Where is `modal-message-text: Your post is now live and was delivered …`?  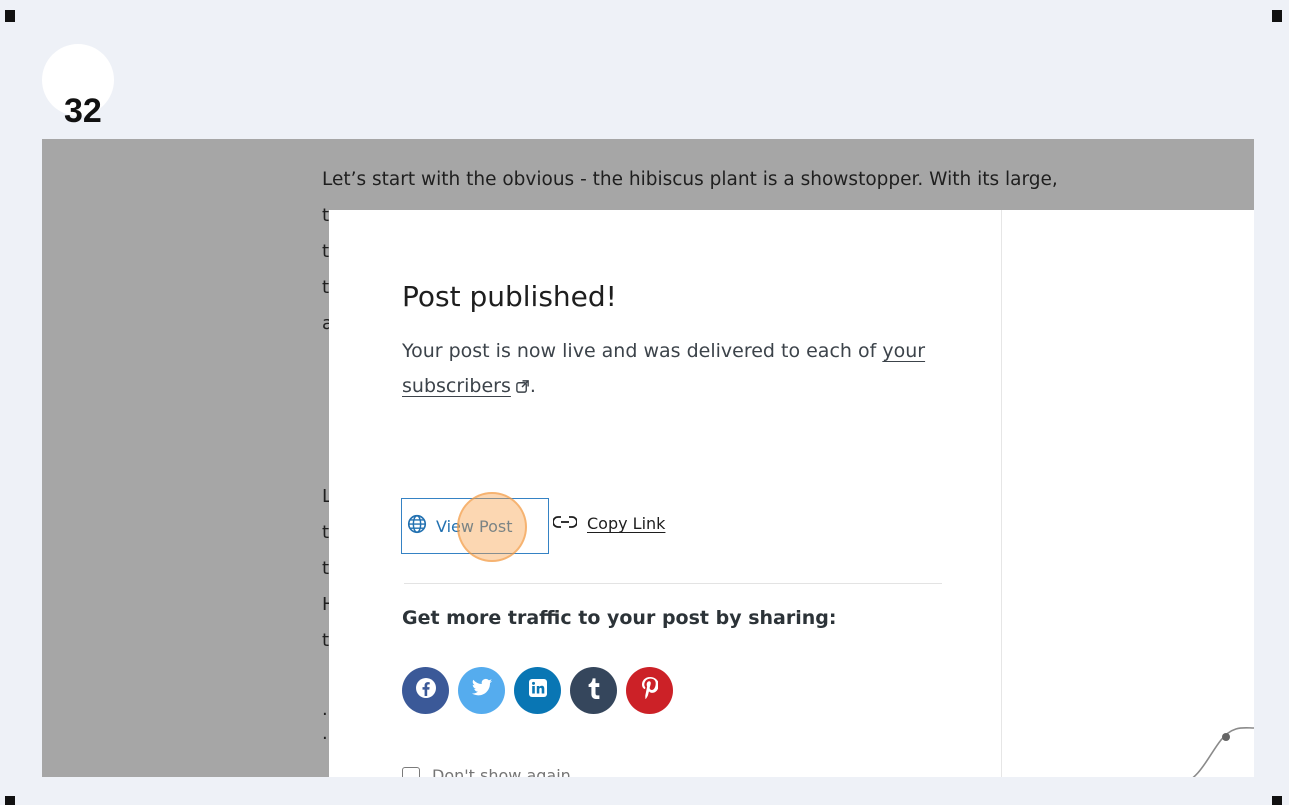
modal-message-text: Your post is now live and was delivered … is located at coordinates (639, 351).